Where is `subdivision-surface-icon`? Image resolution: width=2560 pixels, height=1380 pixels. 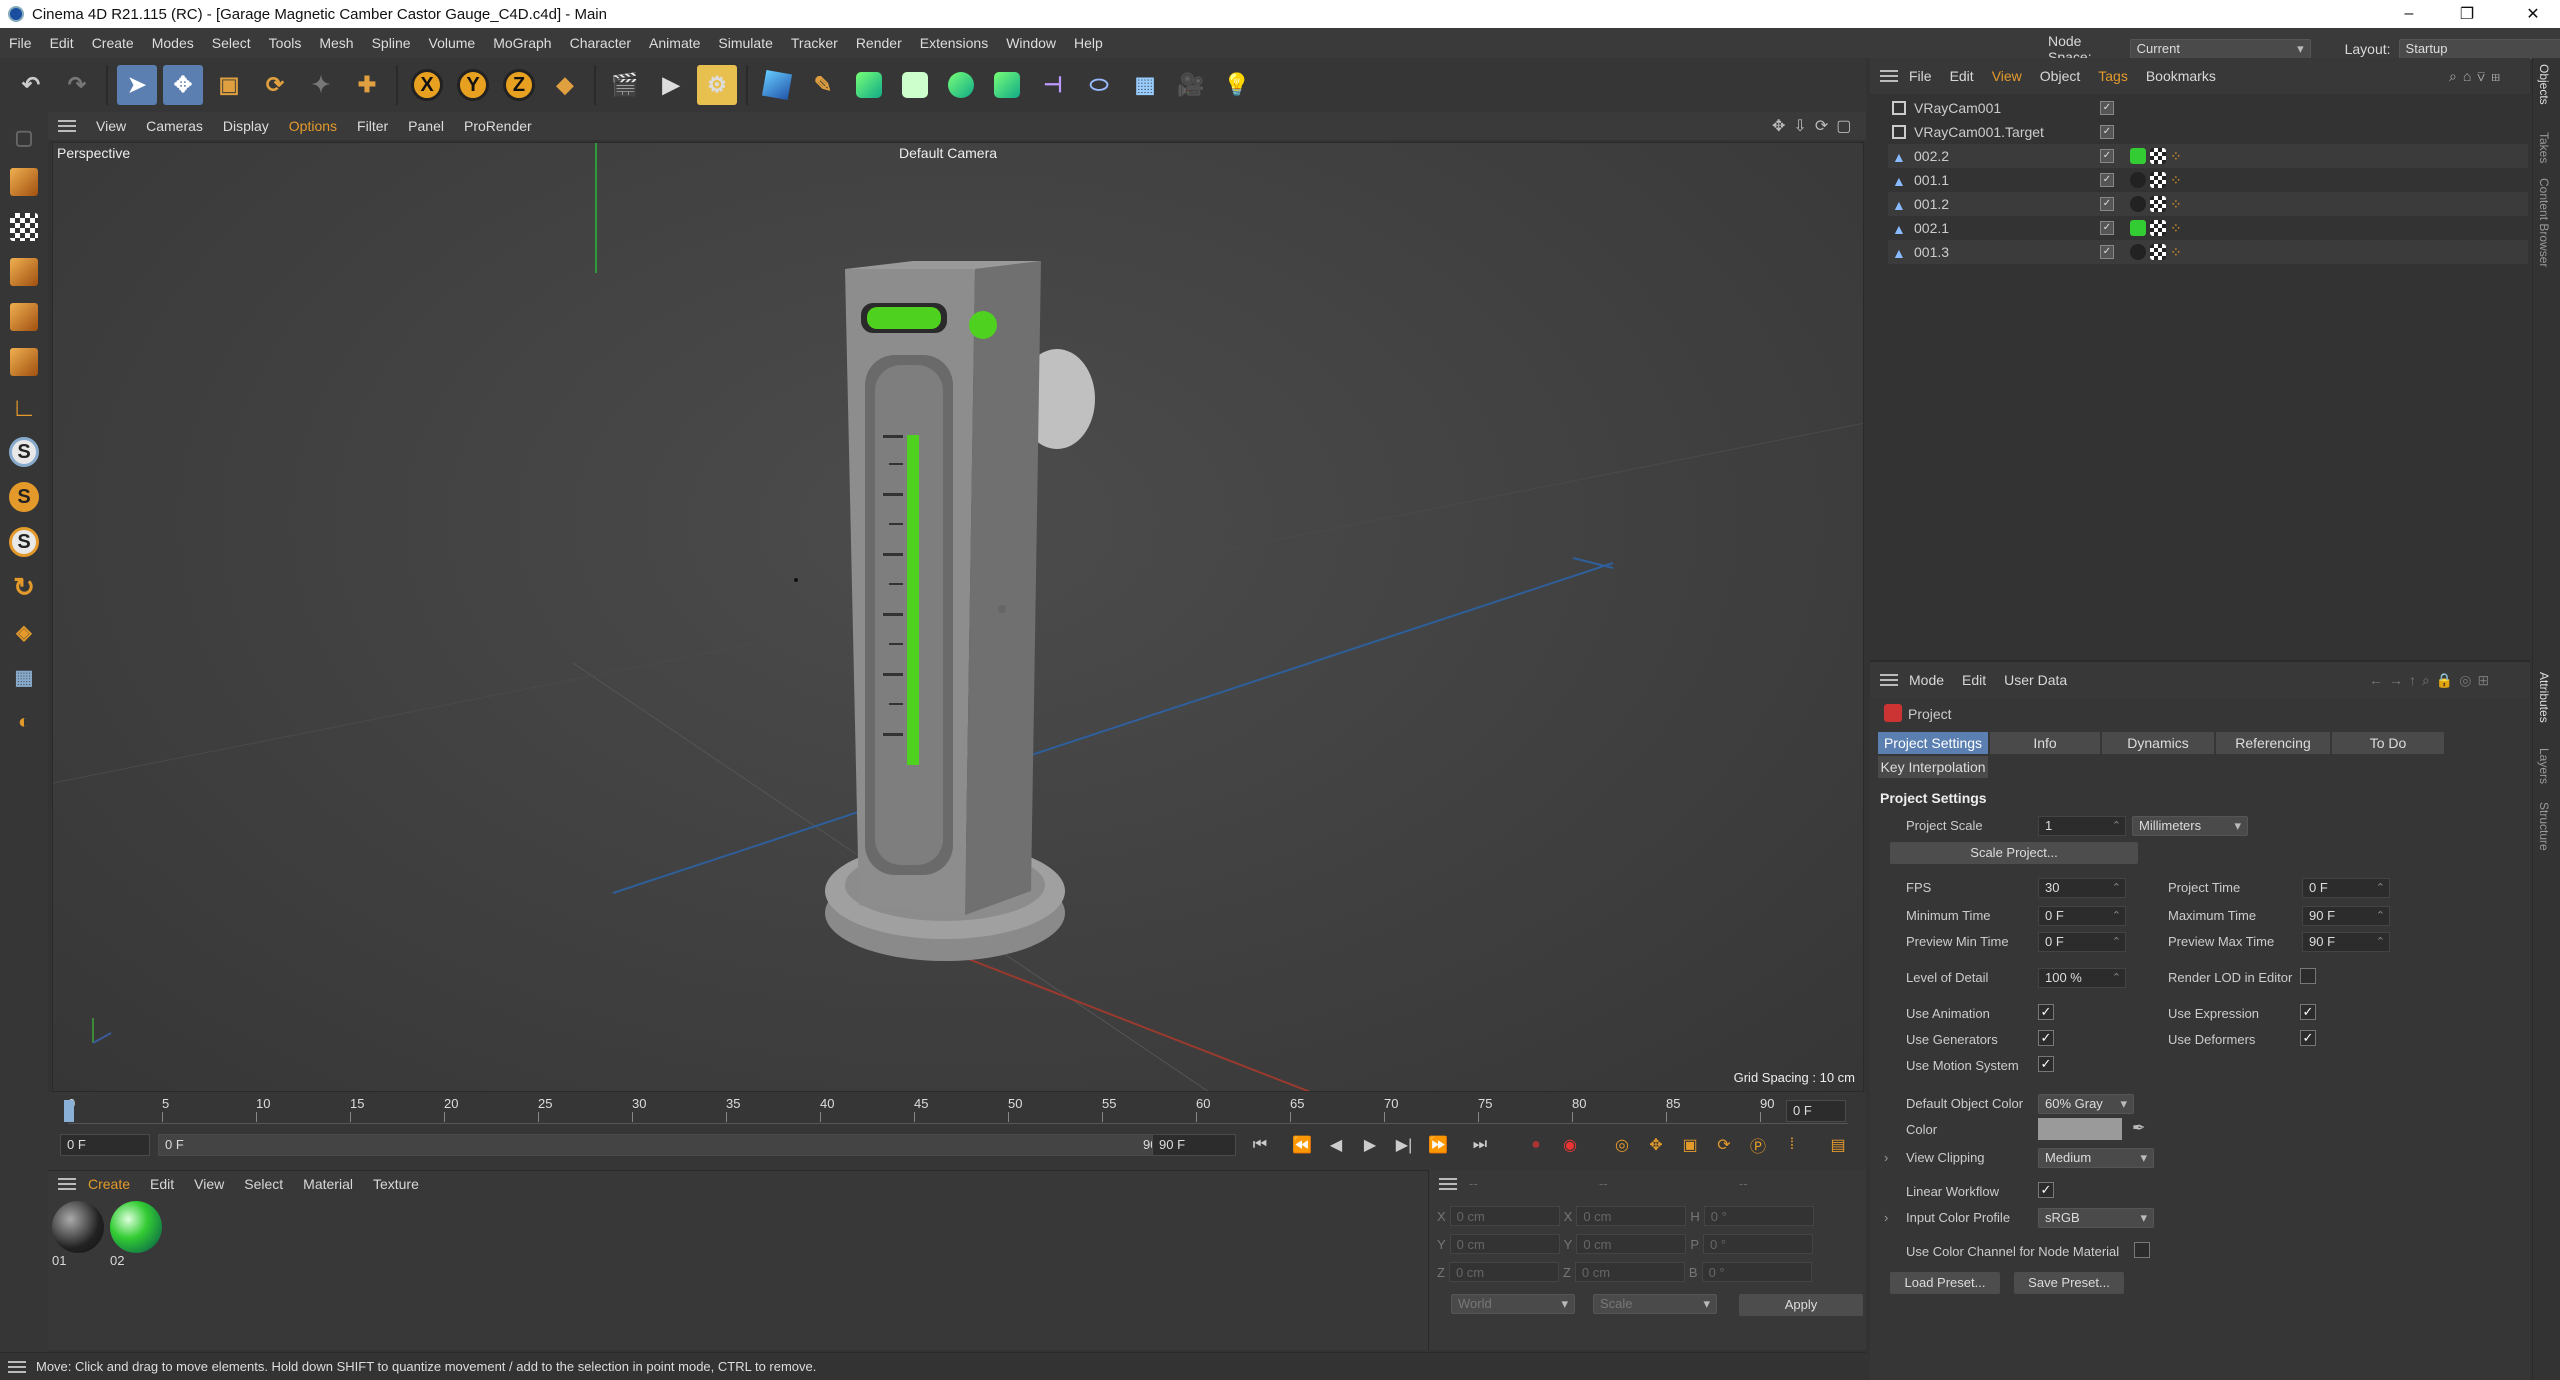 subdivision-surface-icon is located at coordinates (869, 85).